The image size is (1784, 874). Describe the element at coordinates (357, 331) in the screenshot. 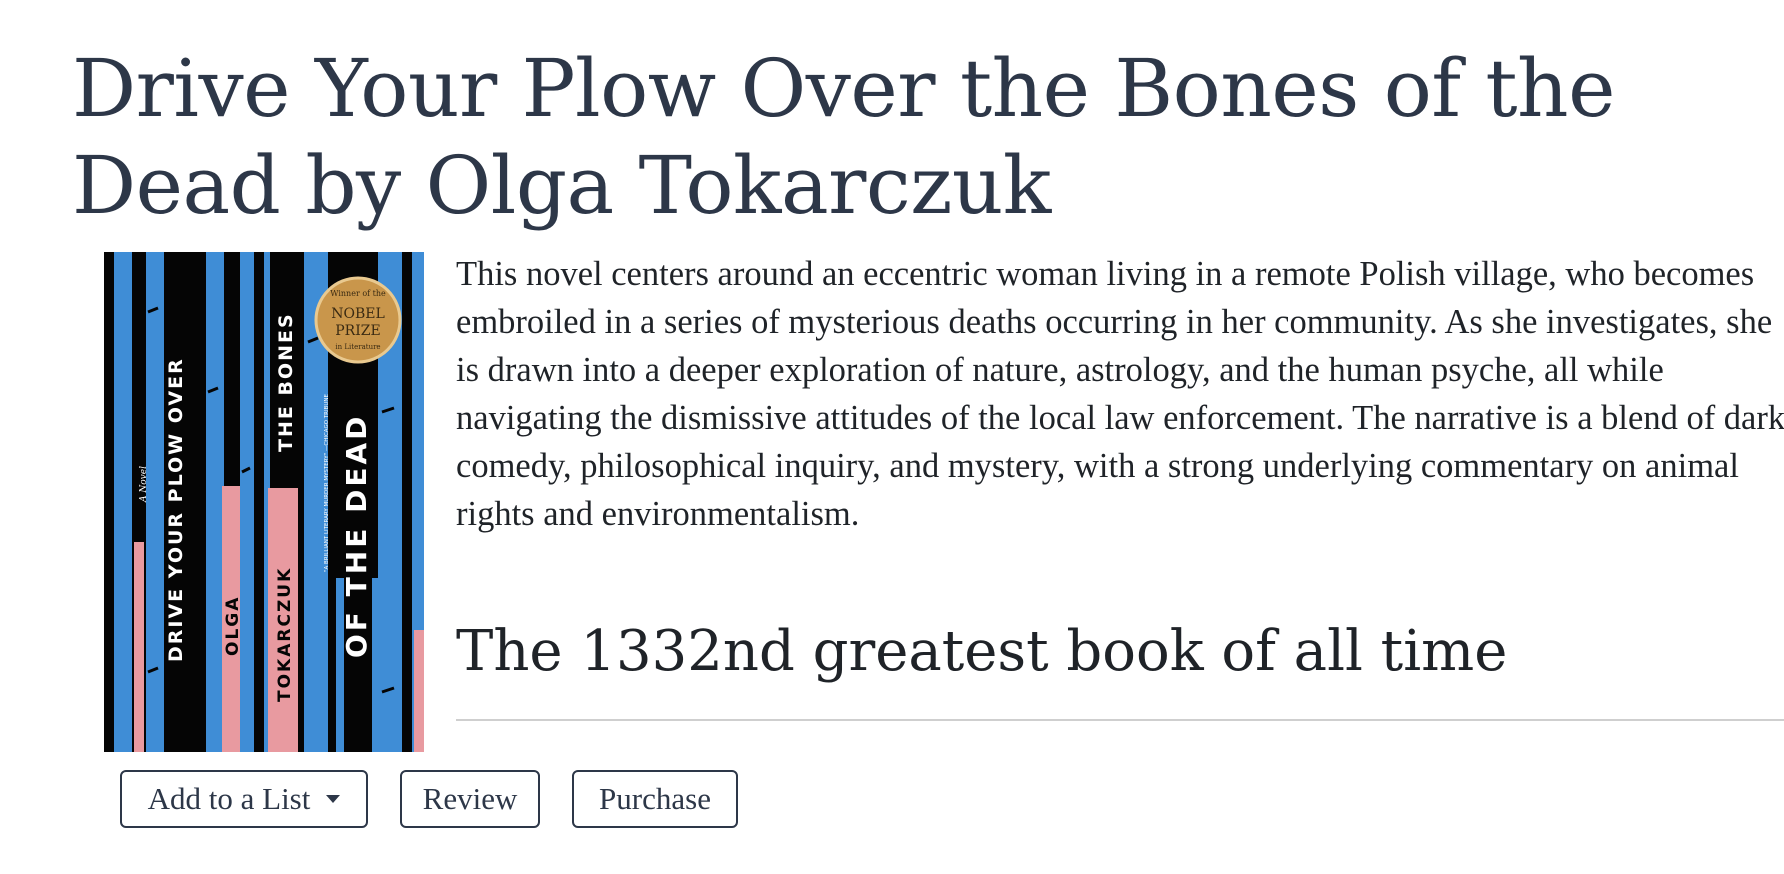

I see `badge-main-2: PRIZE` at that location.